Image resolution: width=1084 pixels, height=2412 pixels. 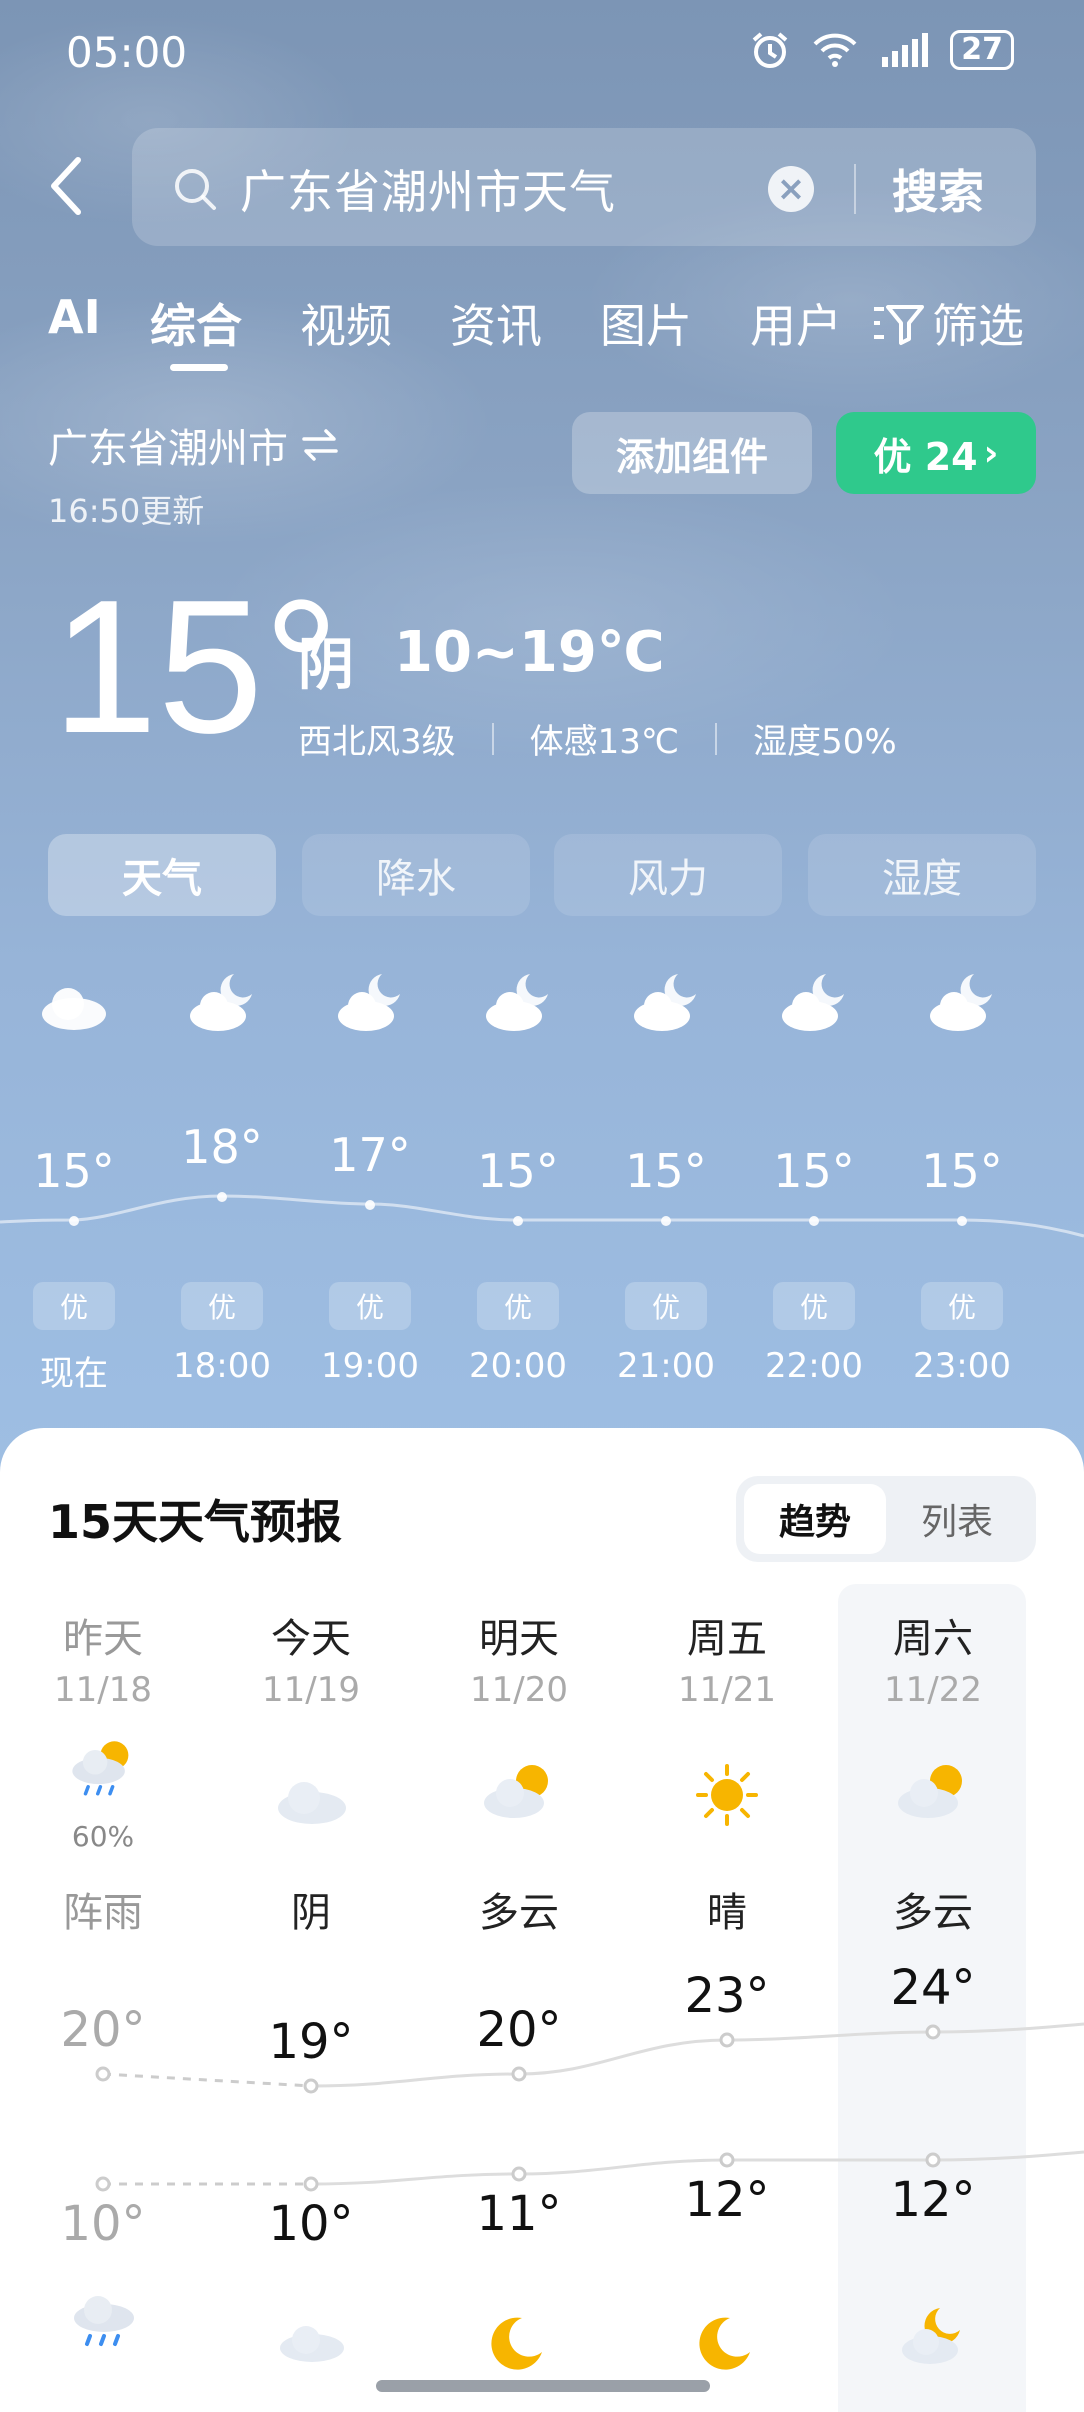 I want to click on day-name: 明天, so click(x=519, y=1635).